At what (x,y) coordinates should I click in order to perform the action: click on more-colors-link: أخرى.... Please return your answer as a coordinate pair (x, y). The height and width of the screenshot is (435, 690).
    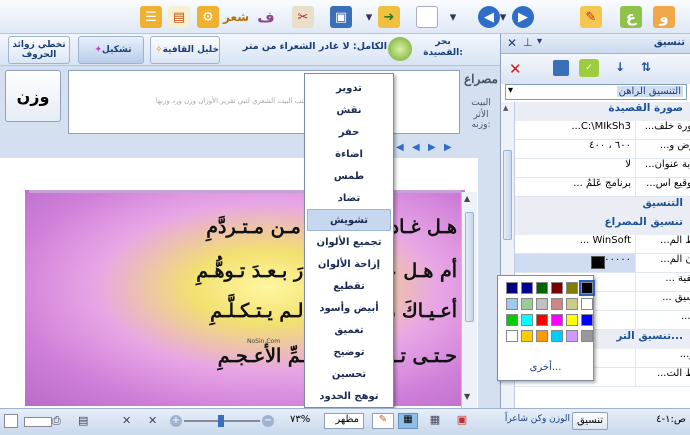
    Looking at the image, I should click on (545, 369).